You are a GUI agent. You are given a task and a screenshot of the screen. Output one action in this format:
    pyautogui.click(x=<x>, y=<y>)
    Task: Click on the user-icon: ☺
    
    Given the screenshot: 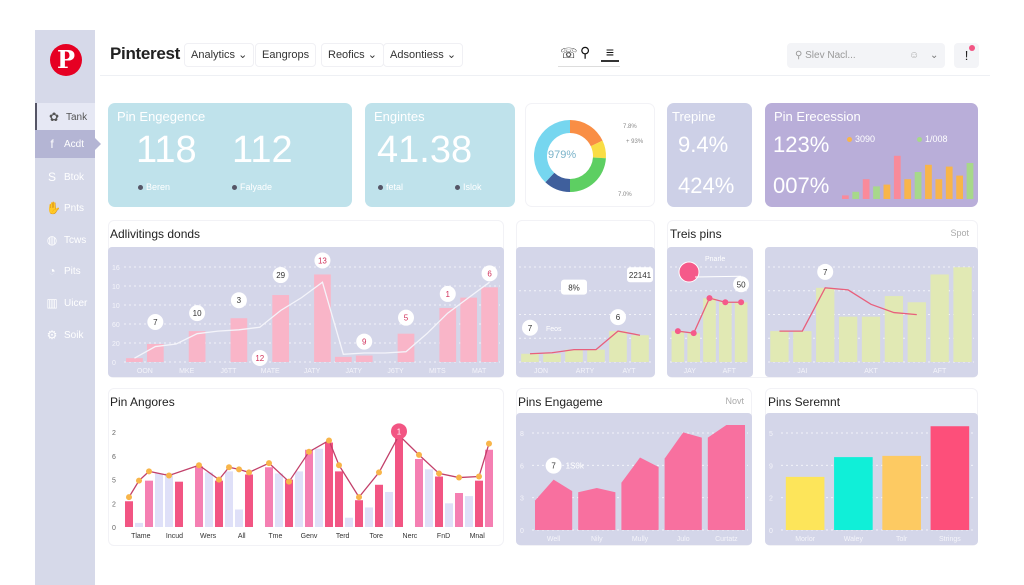 What is the action you would take?
    pyautogui.click(x=914, y=55)
    